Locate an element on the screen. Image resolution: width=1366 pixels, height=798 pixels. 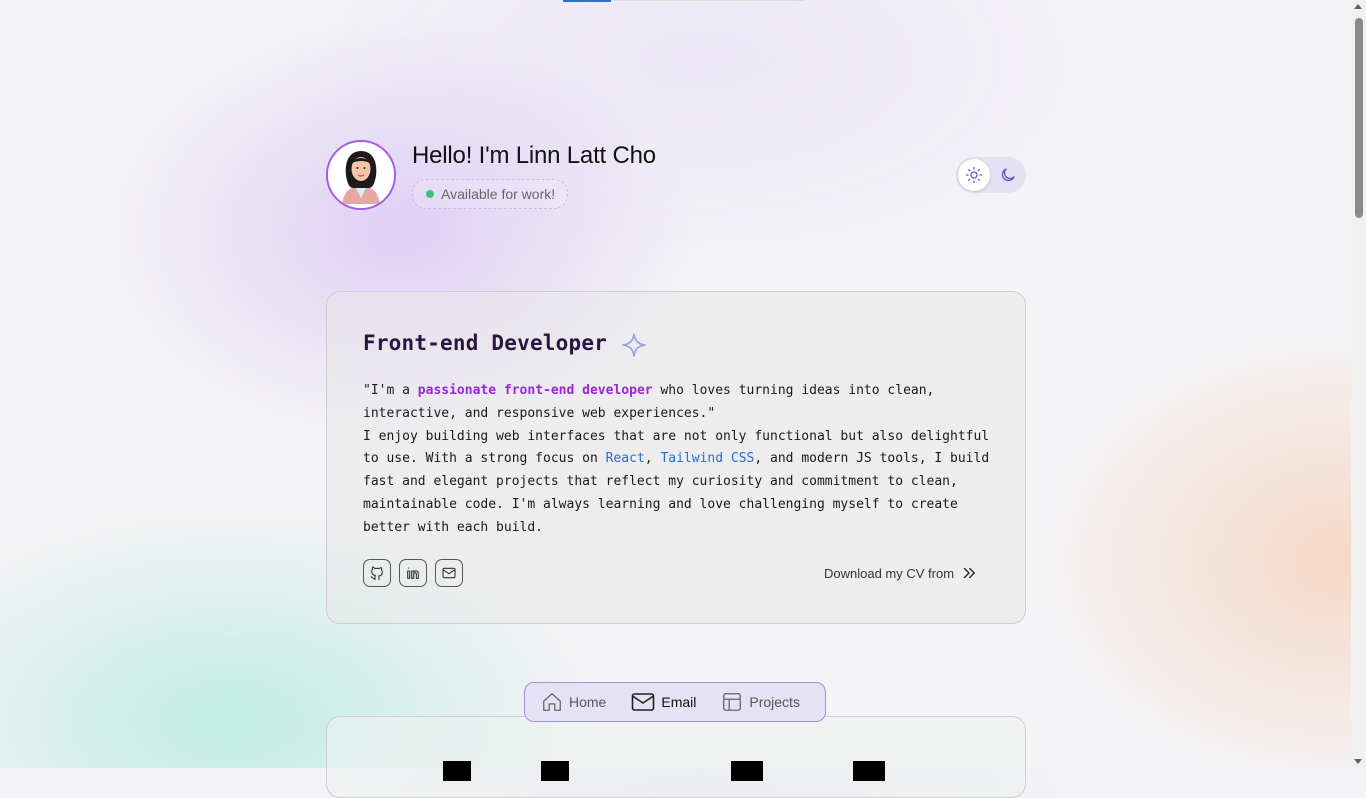
quote-open: "I'm a is located at coordinates (390, 390).